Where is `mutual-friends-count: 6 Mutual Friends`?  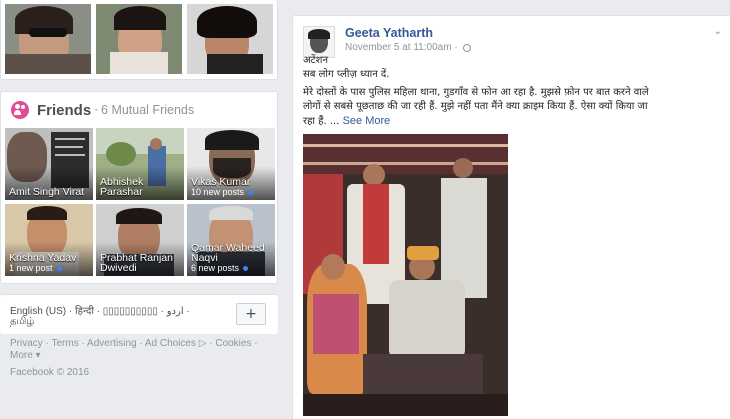 mutual-friends-count: 6 Mutual Friends is located at coordinates (147, 110).